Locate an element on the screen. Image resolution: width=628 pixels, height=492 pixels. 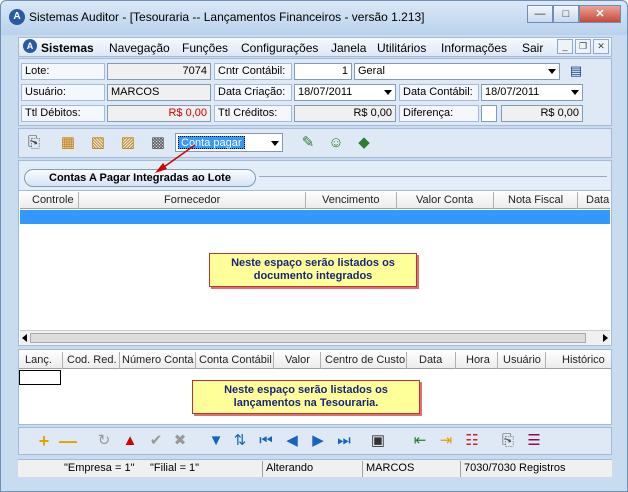
usuario-field: MARCOS is located at coordinates (159, 92).